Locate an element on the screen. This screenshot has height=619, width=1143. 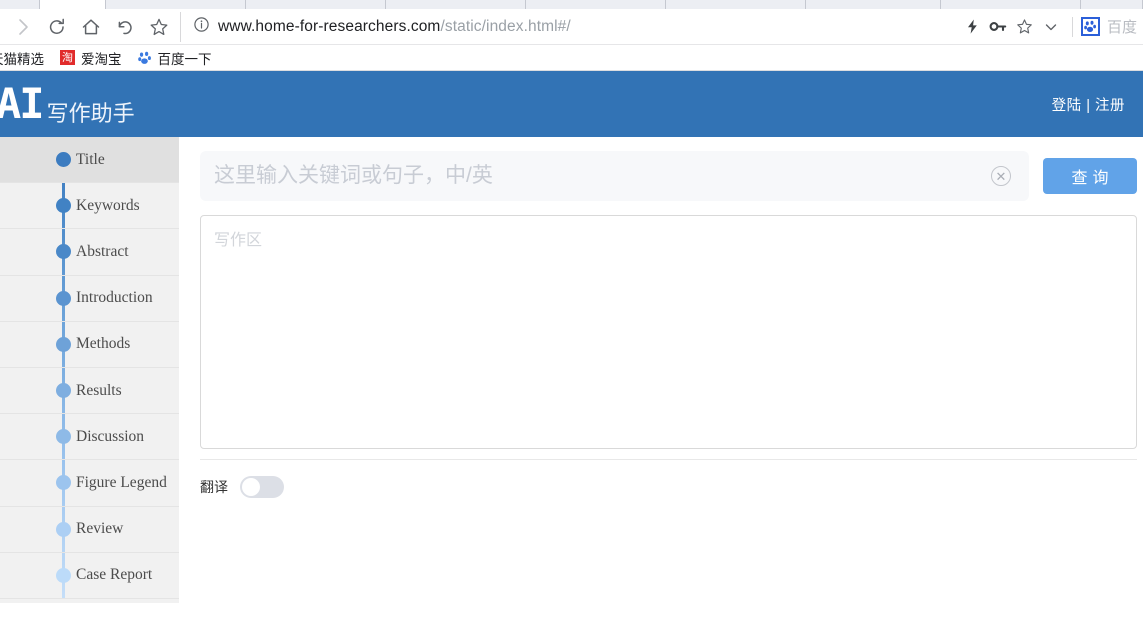
back-arrow-icon is located at coordinates (125, 27).